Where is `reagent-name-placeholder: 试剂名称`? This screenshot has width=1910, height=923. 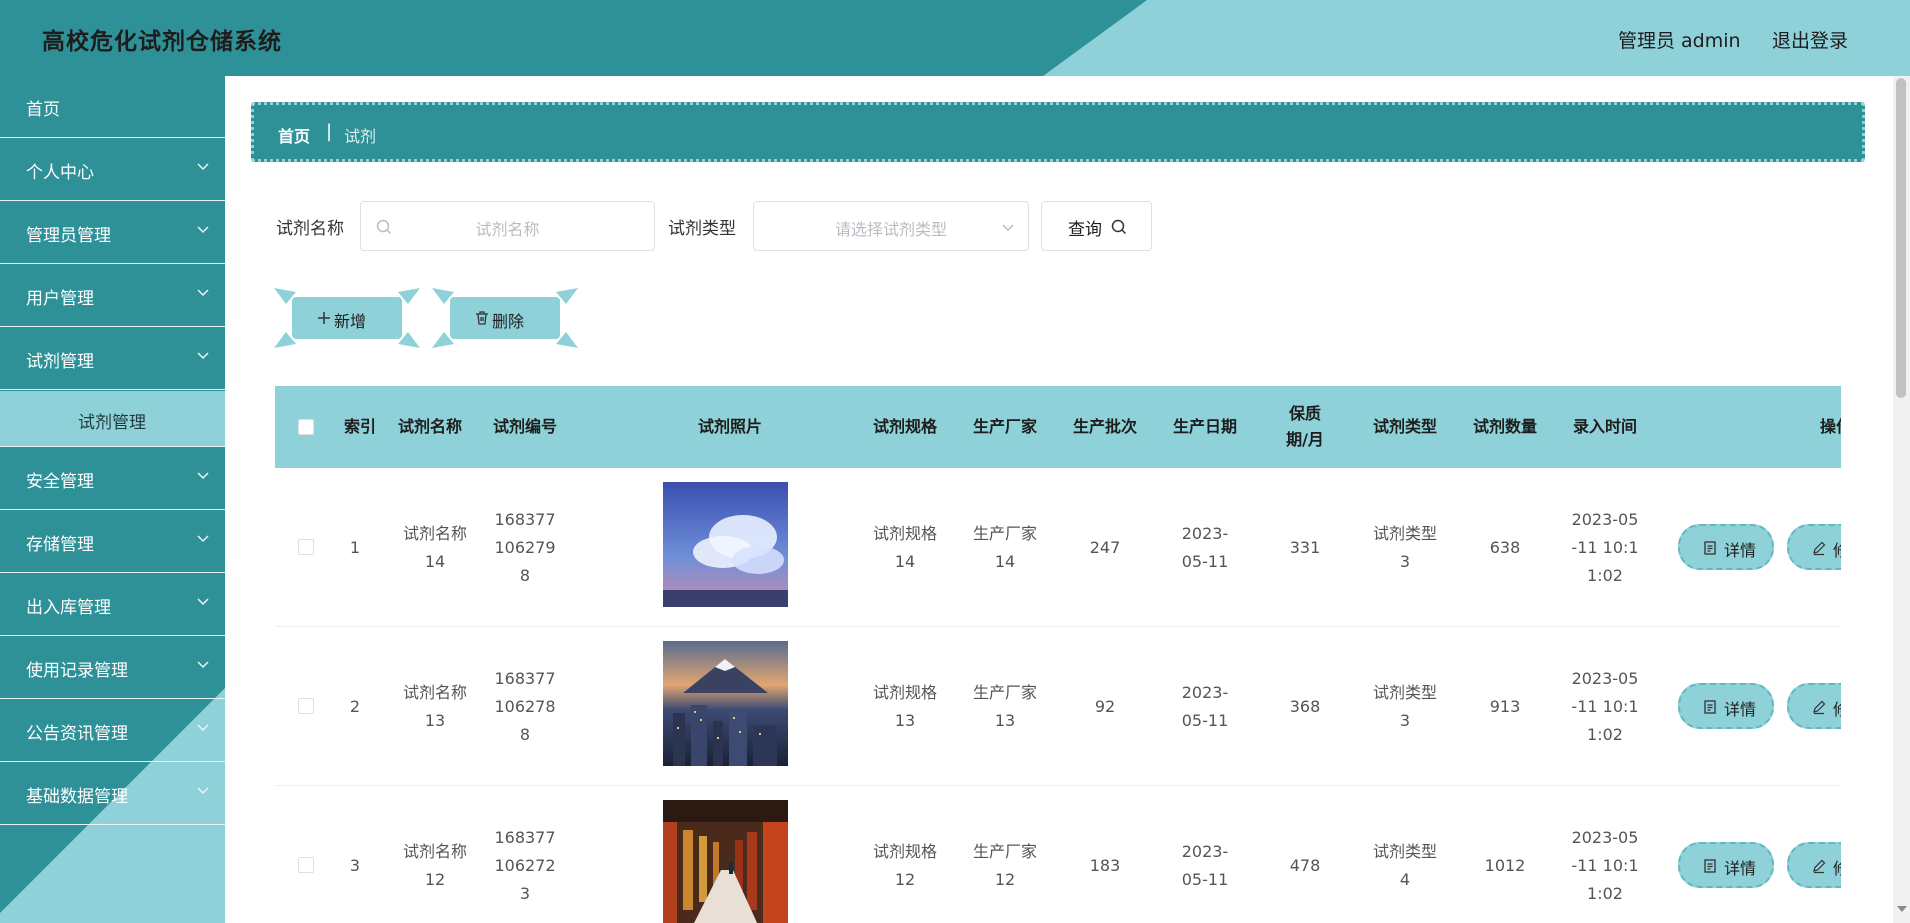
reagent-name-placeholder: 试剂名称 is located at coordinates (507, 229).